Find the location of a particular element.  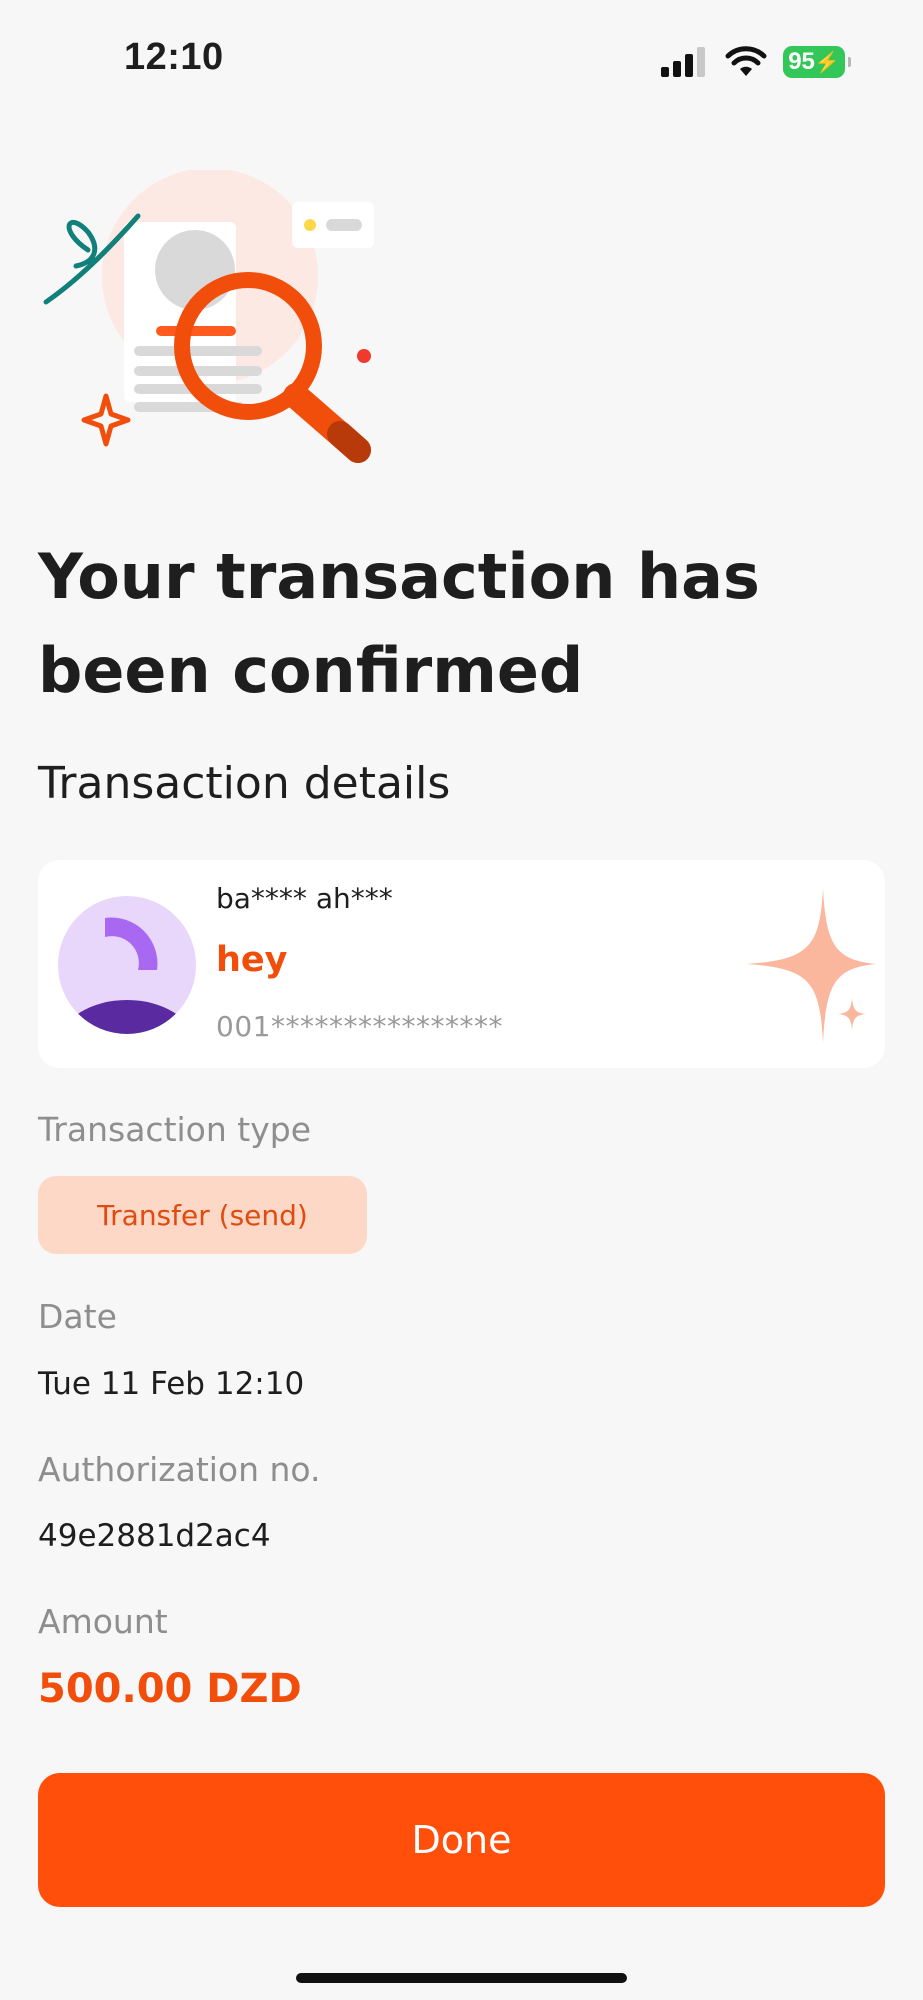

transaction-type-badge: Transfer (send) is located at coordinates (202, 1215).